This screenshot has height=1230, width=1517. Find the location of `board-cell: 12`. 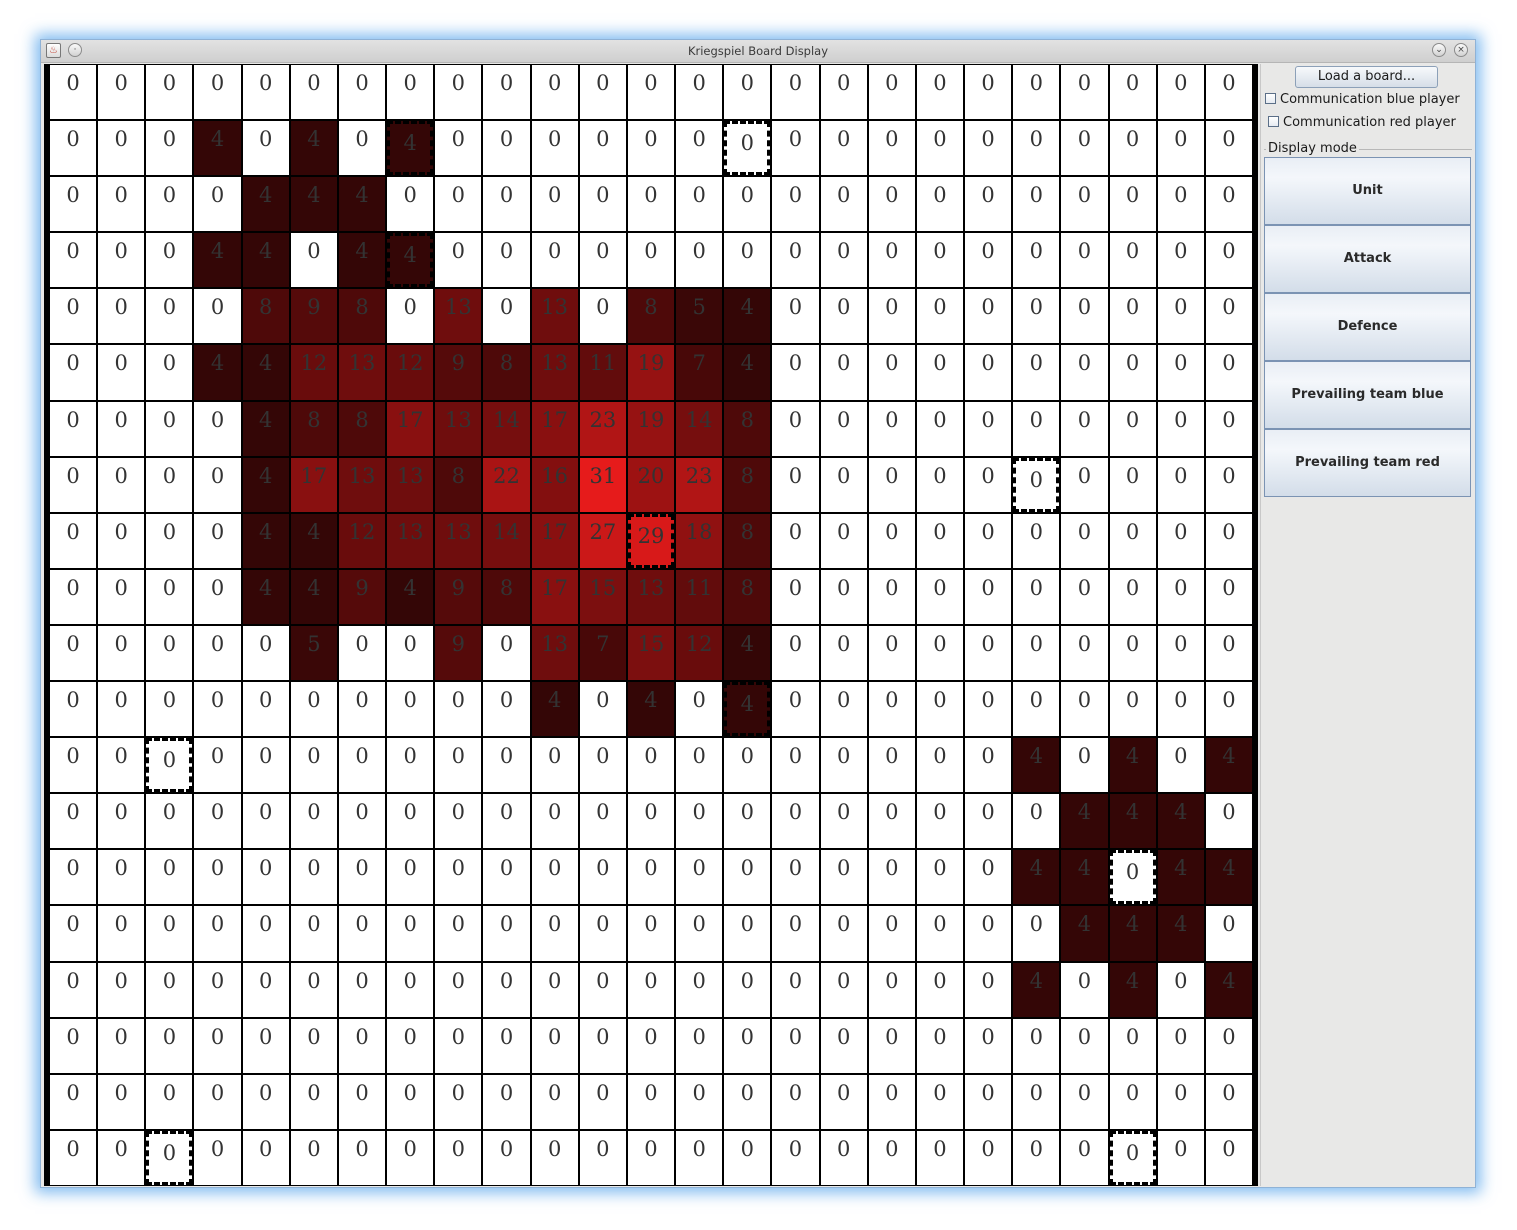

board-cell: 12 is located at coordinates (699, 653).